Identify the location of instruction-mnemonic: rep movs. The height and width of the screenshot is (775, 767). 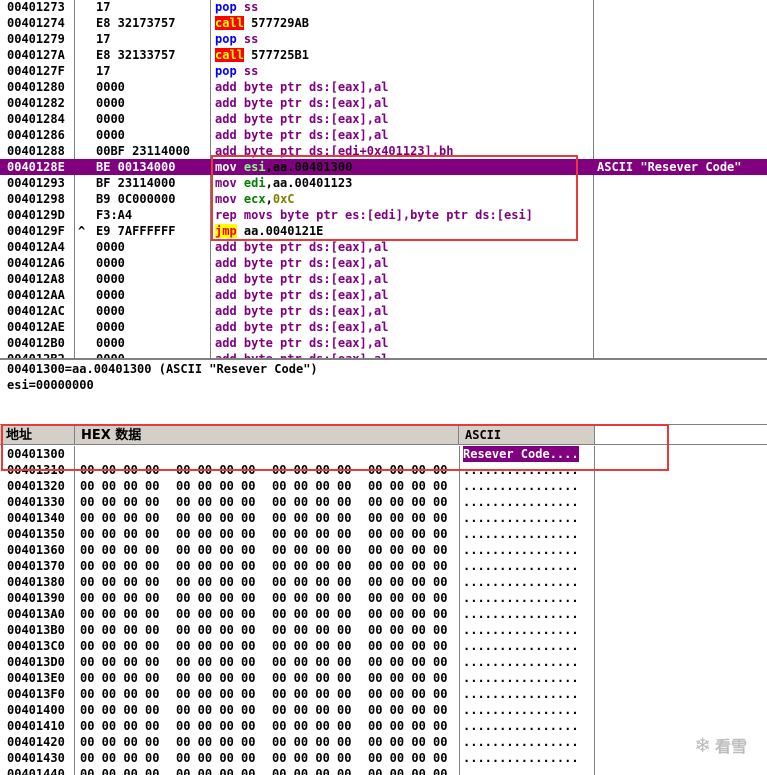
(244, 215).